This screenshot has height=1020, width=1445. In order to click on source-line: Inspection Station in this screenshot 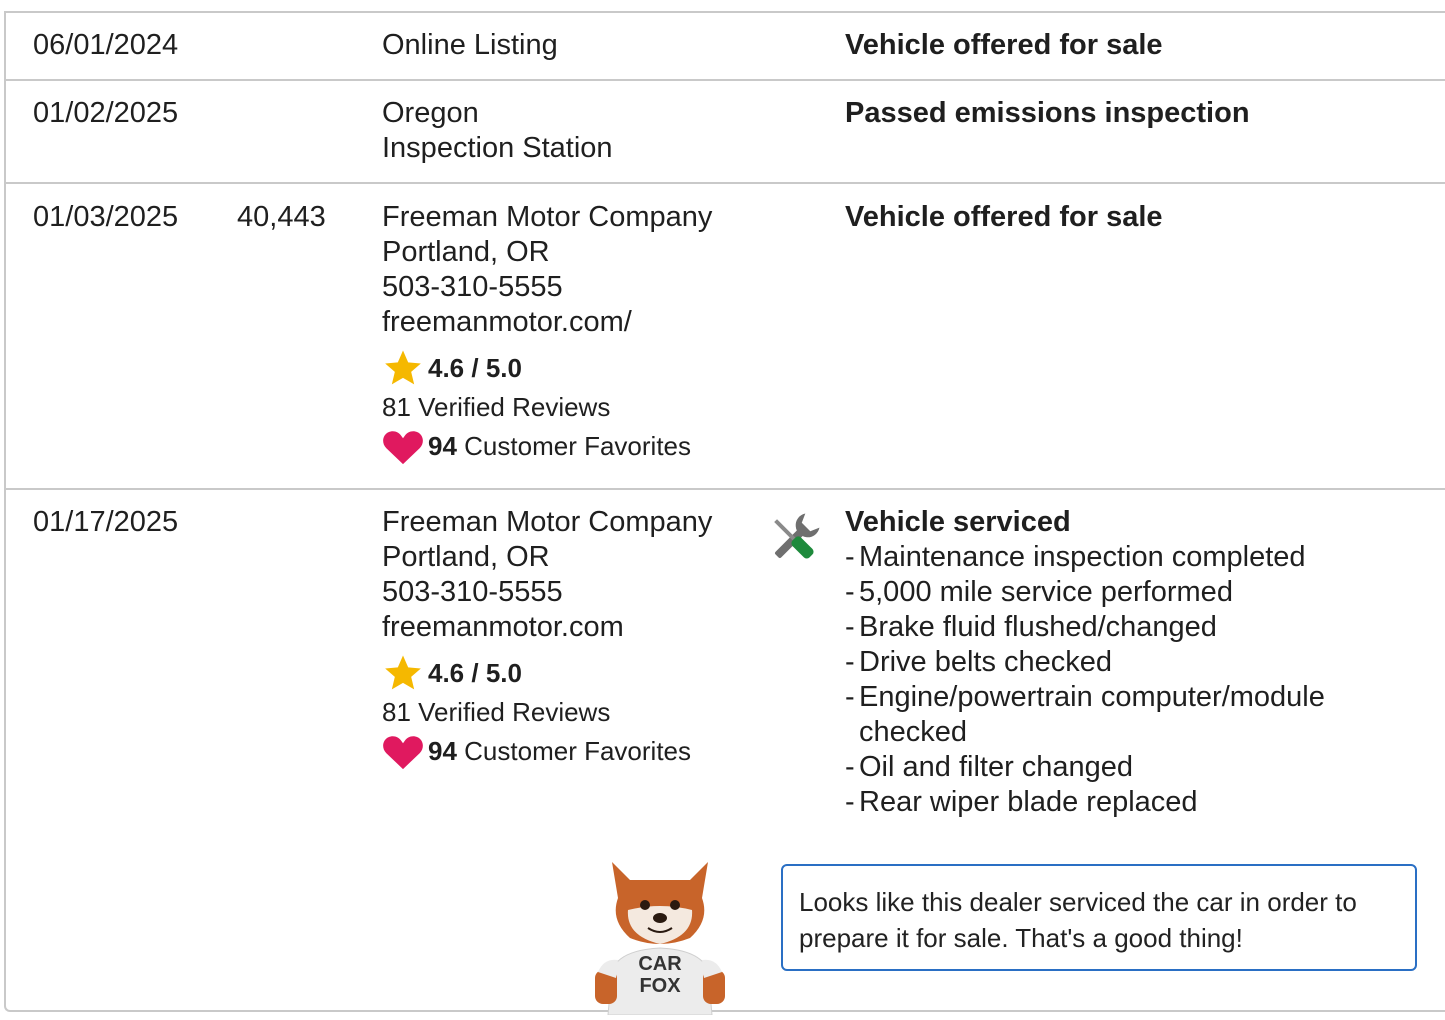, I will do `click(497, 148)`.